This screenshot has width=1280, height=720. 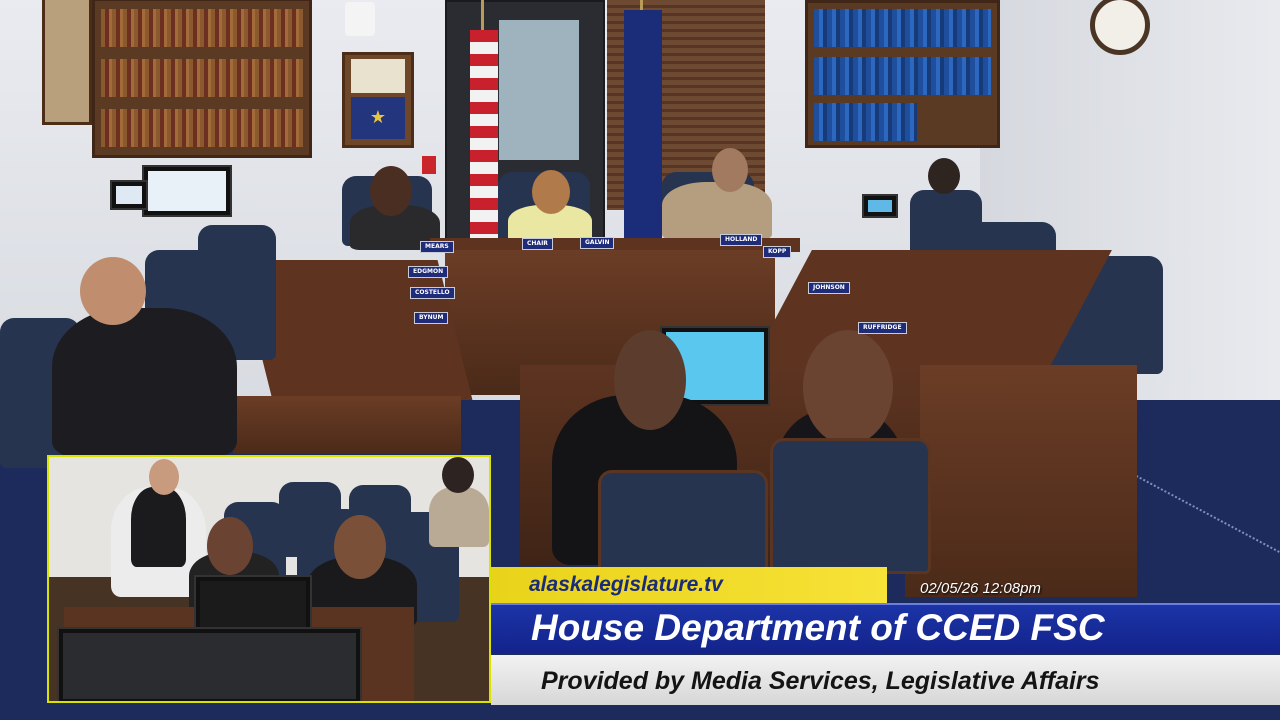 I want to click on broadcast-timestamp: 02/05/26 12:08pm, so click(x=980, y=588).